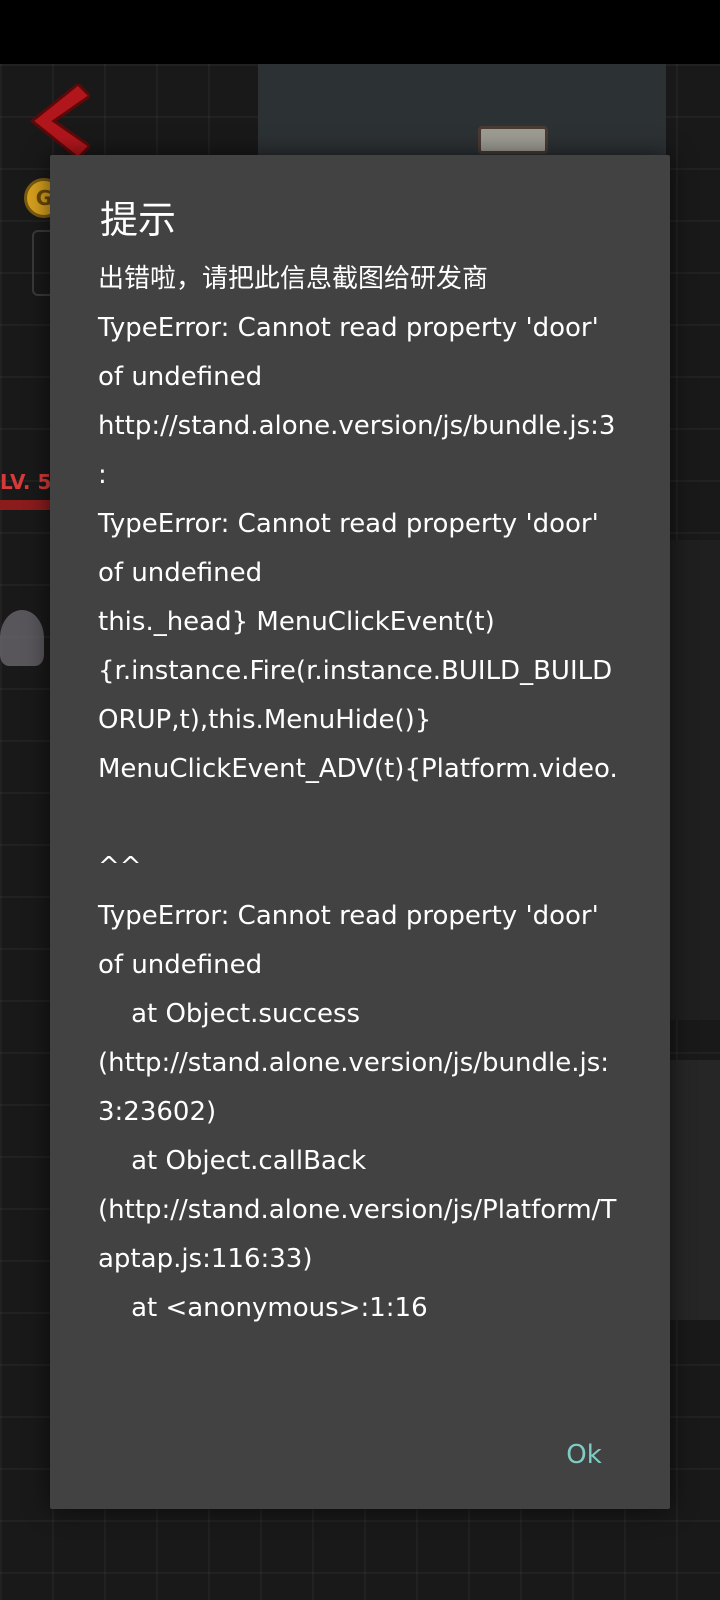 The image size is (720, 1600). Describe the element at coordinates (693, 1190) in the screenshot. I see `side-panel-lower` at that location.